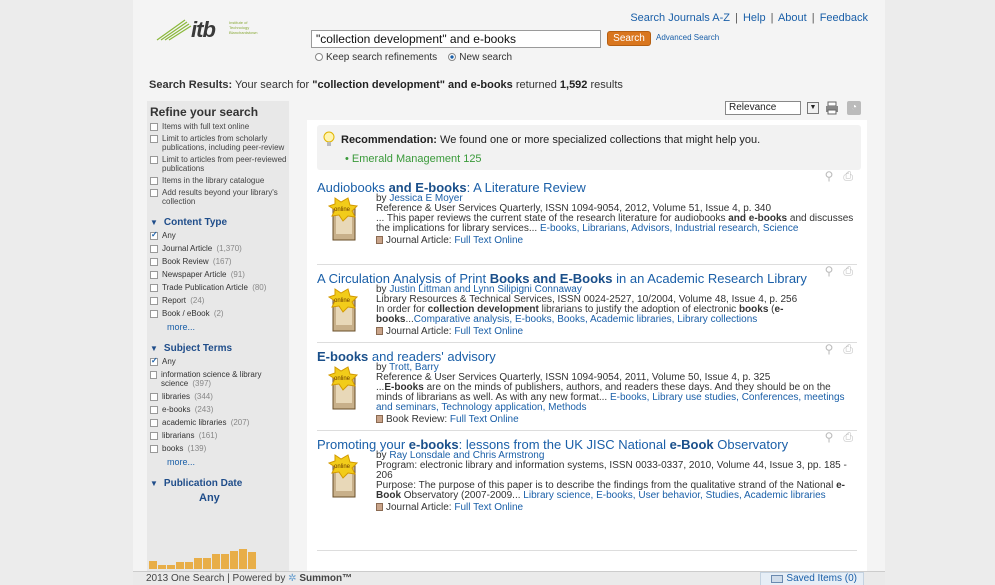 Image resolution: width=995 pixels, height=585 pixels. I want to click on recommendation-collection-link: • Emerald Management 125, so click(413, 159).